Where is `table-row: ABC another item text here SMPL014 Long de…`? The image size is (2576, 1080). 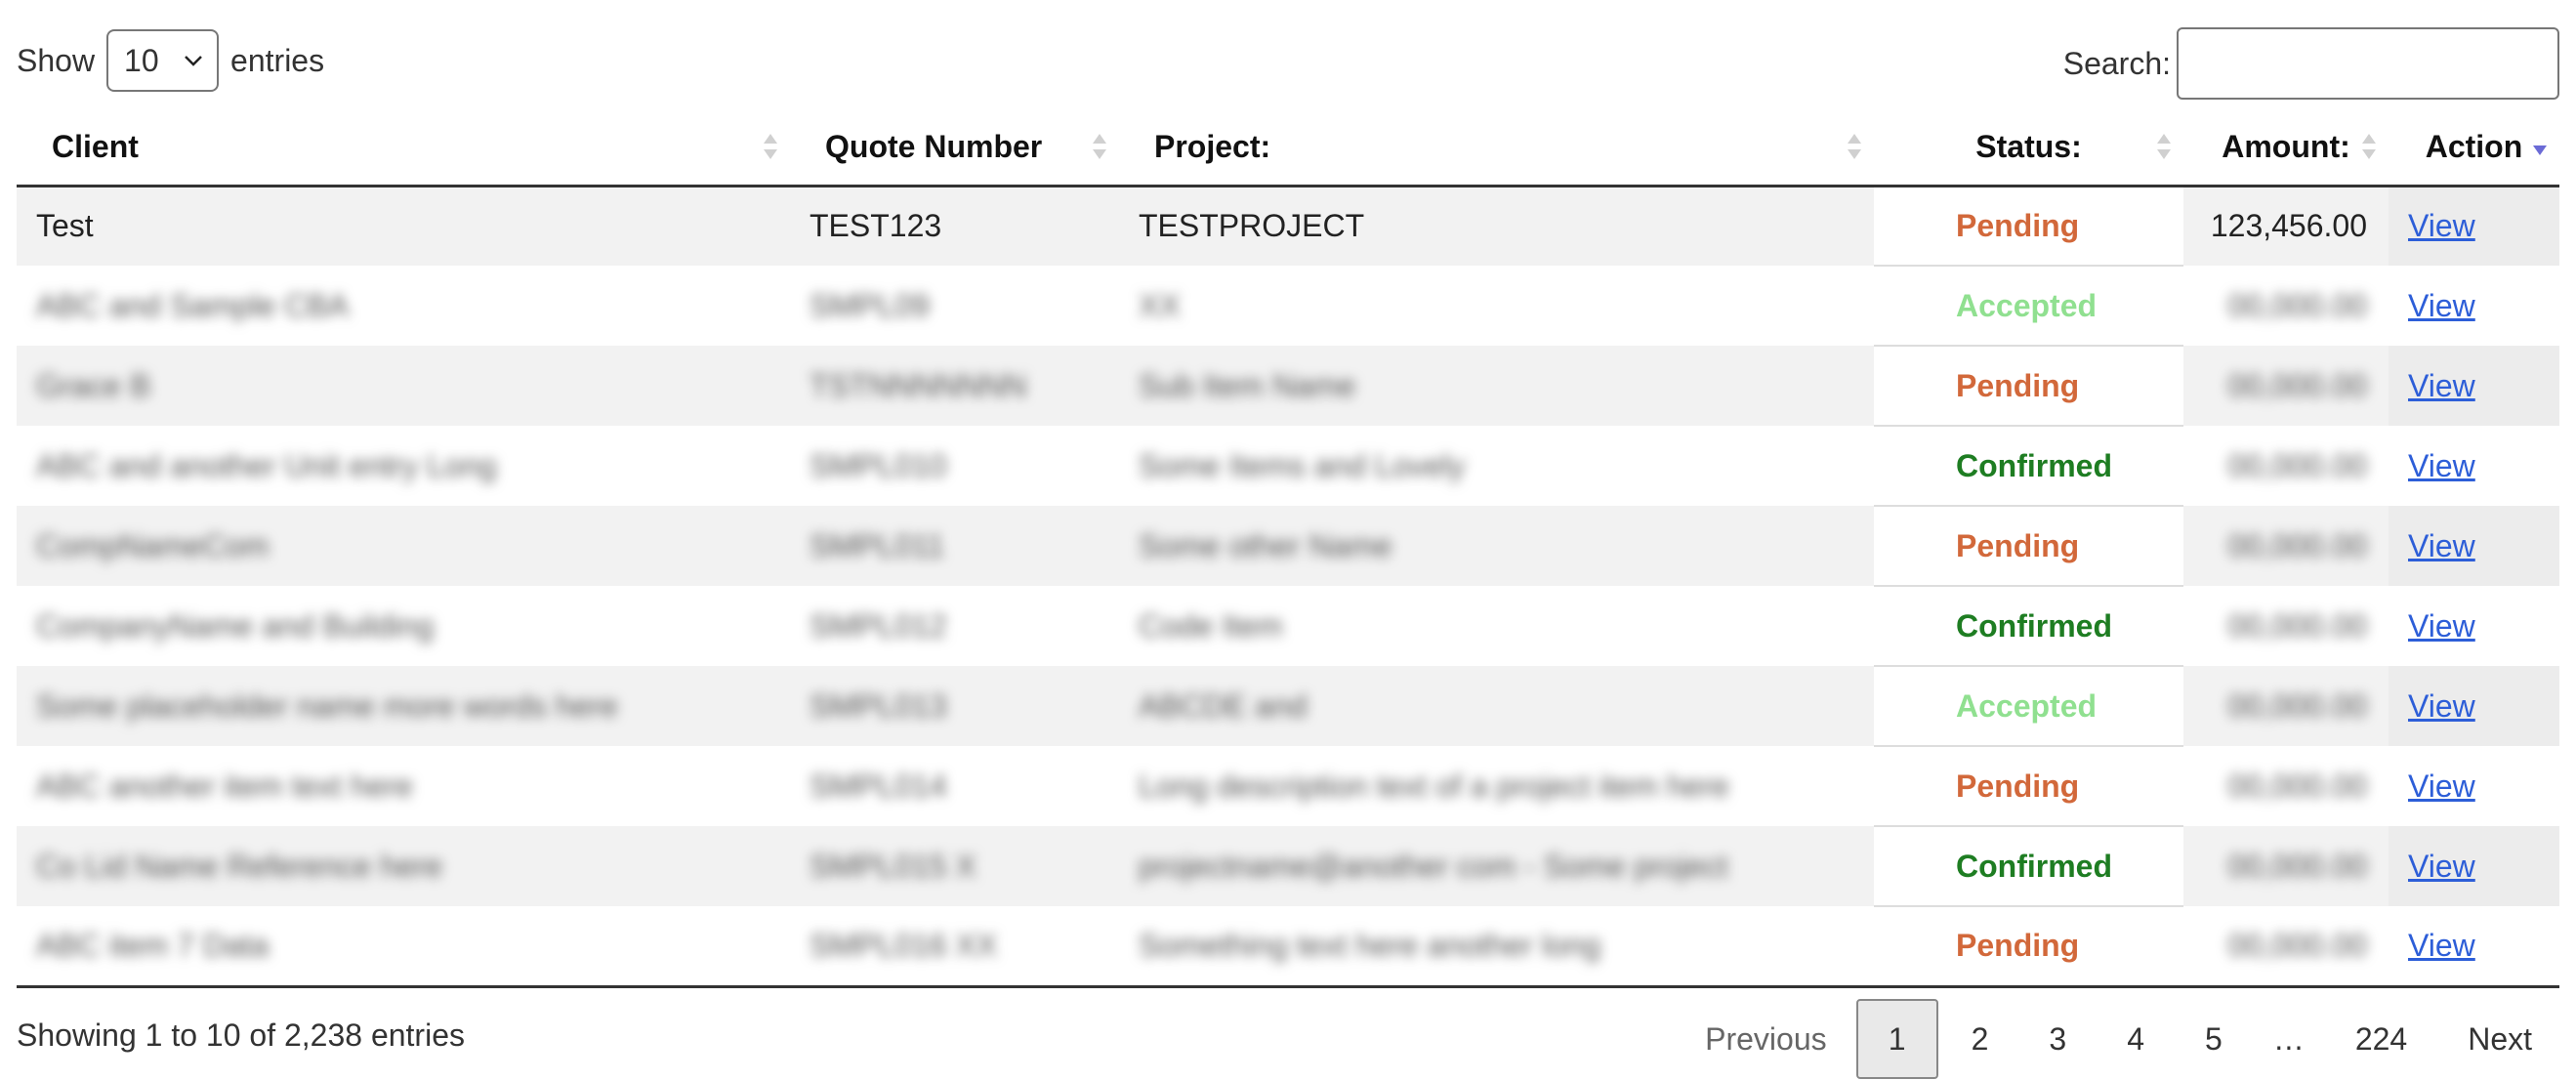
table-row: ABC another item text here SMPL014 Long de… is located at coordinates (1288, 787).